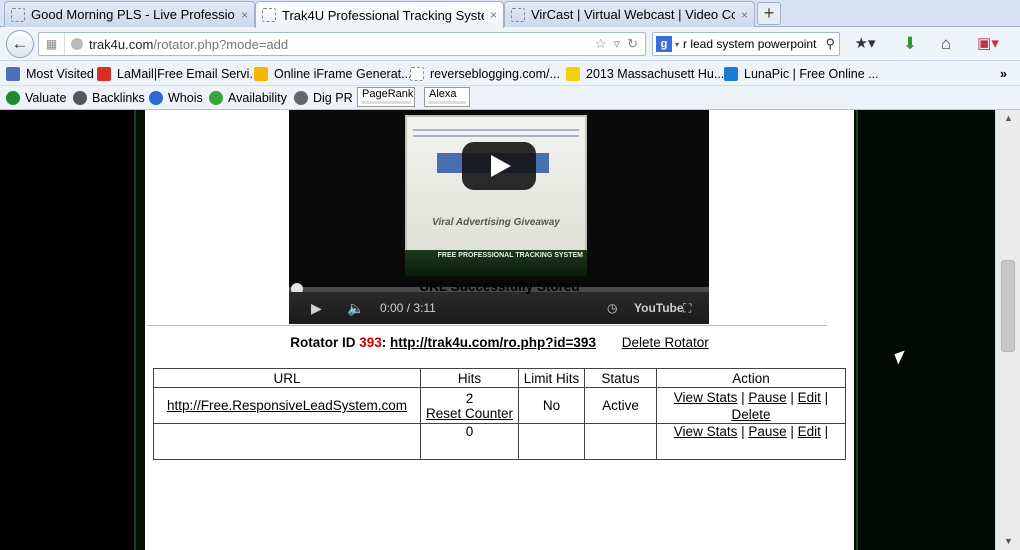 This screenshot has height=550, width=1020. What do you see at coordinates (925, 330) in the screenshot?
I see `right-background` at bounding box center [925, 330].